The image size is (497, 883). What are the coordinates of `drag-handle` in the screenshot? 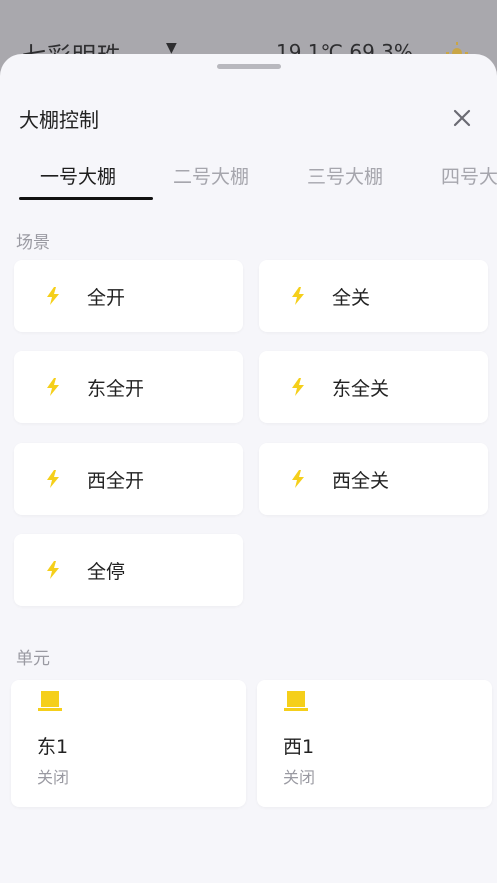 It's located at (249, 66).